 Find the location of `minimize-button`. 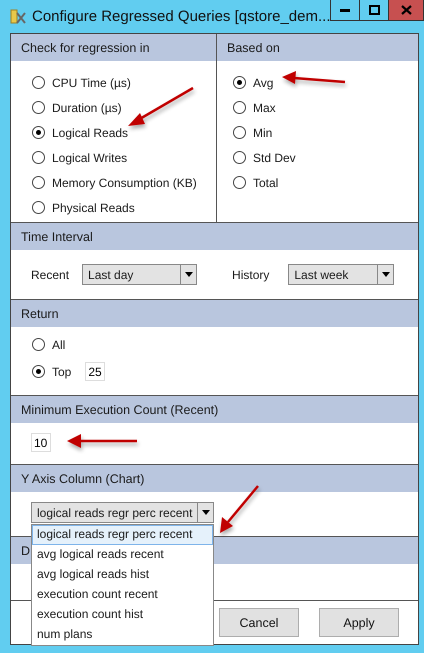

minimize-button is located at coordinates (345, 10).